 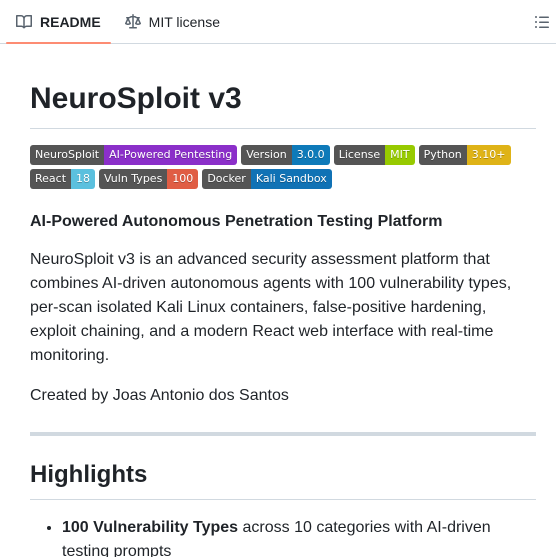 I want to click on list-unordered-icon, so click(x=542, y=22).